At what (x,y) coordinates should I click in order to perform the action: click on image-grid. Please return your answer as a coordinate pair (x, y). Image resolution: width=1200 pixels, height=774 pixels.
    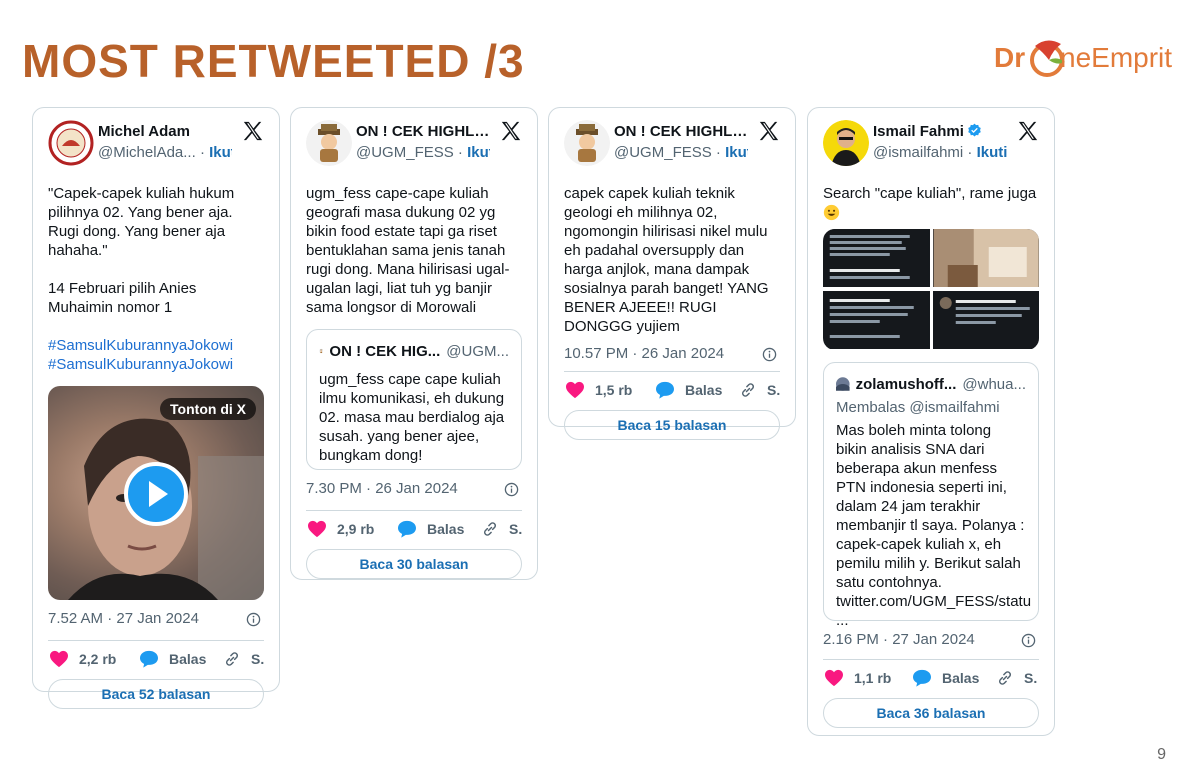
    Looking at the image, I should click on (931, 289).